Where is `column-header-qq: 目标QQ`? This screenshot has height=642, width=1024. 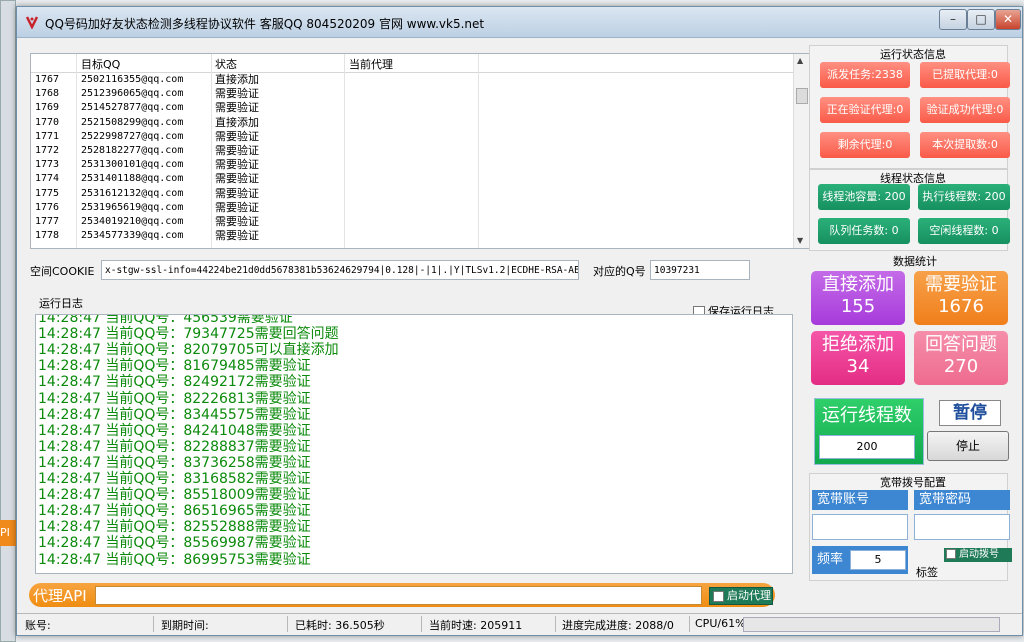
column-header-qq: 目标QQ is located at coordinates (100, 64).